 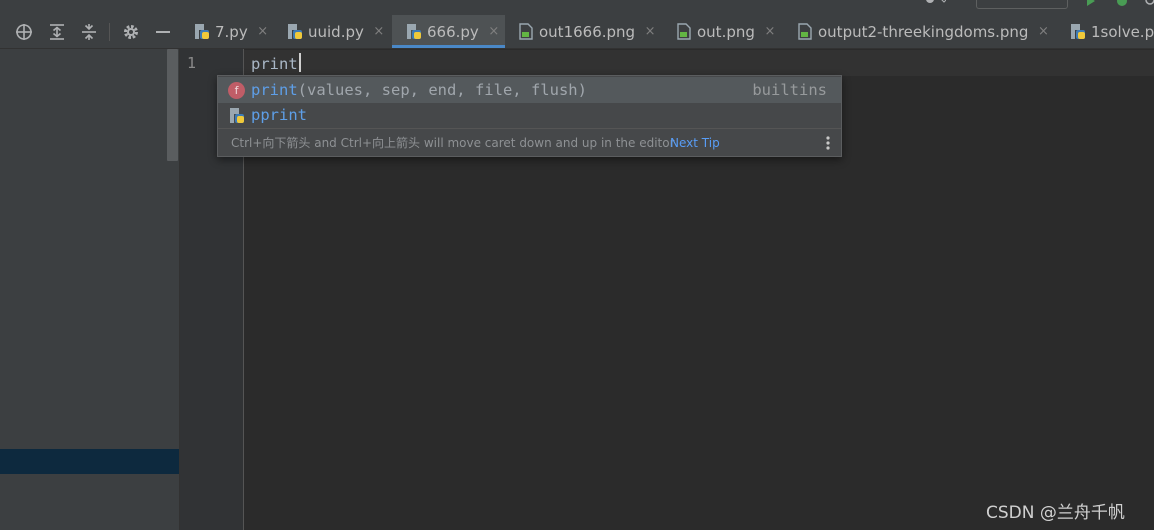 I want to click on completion-item-pprint: pprint, so click(x=529, y=115).